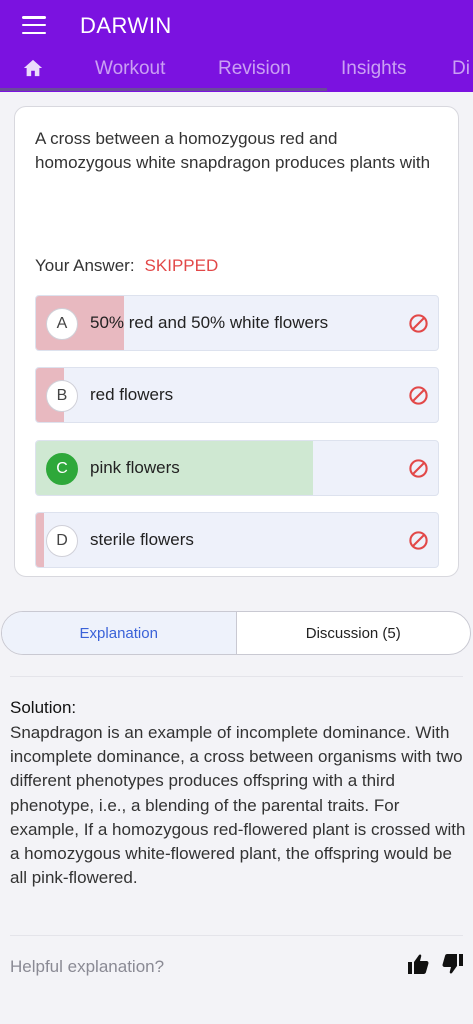 This screenshot has height=1024, width=473. I want to click on tab-bar: Workout Revision Insights Di, so click(236, 70).